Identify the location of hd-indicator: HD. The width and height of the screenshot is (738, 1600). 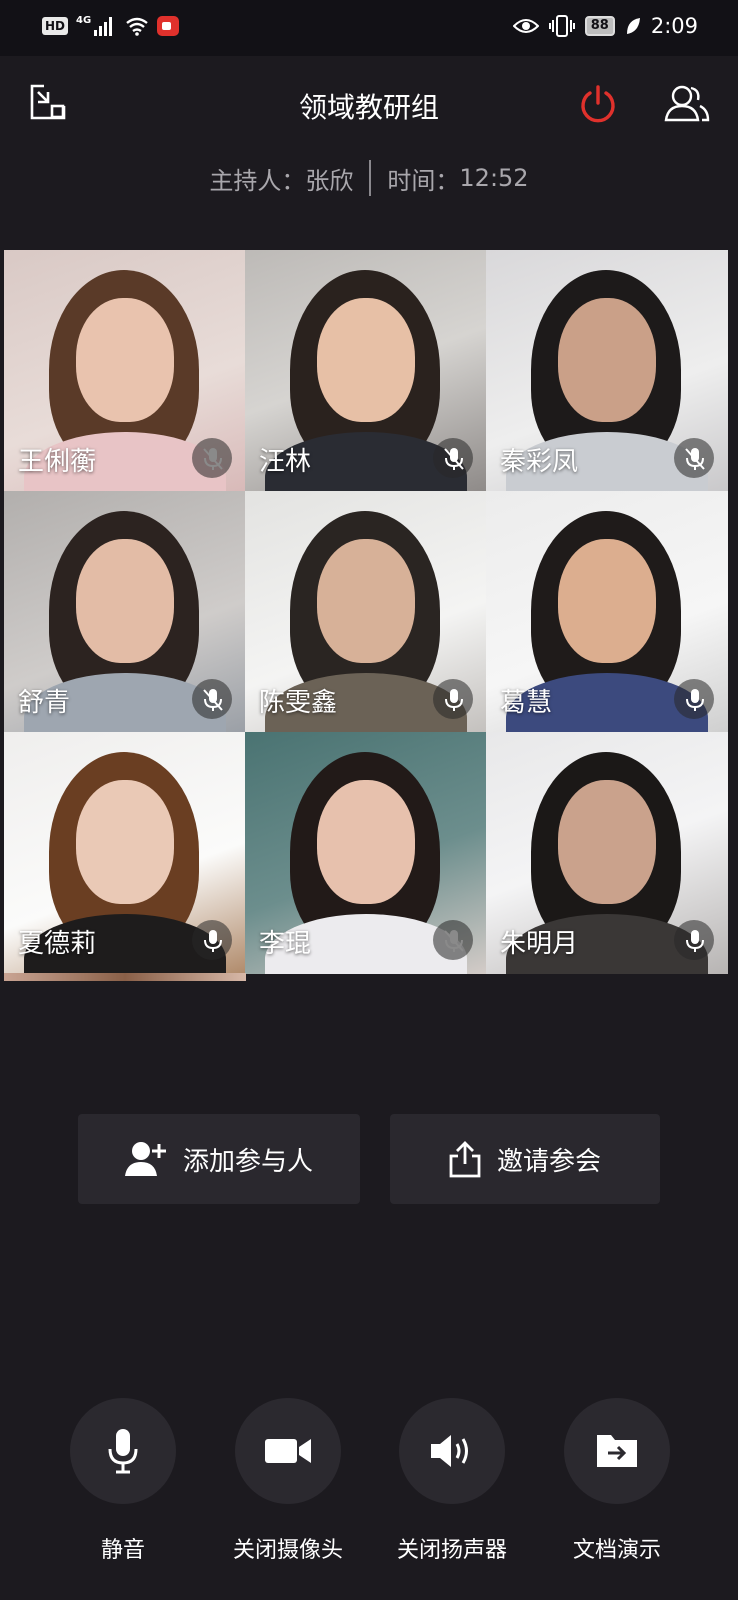
(55, 26).